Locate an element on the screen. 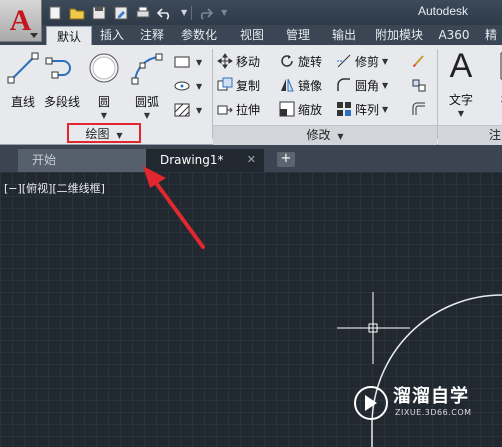 This screenshot has height=447, width=502. watermark-title: 溜溜自学 is located at coordinates (431, 396).